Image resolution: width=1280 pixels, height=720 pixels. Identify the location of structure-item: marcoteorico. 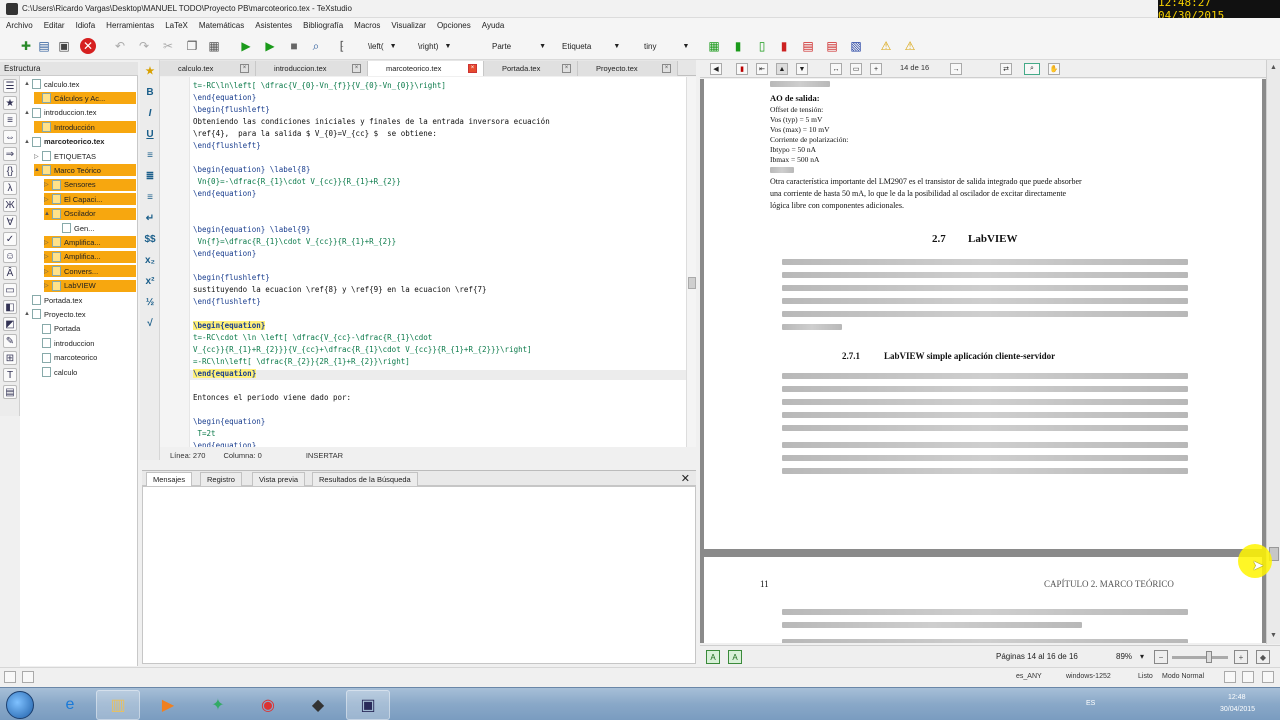
(85, 358).